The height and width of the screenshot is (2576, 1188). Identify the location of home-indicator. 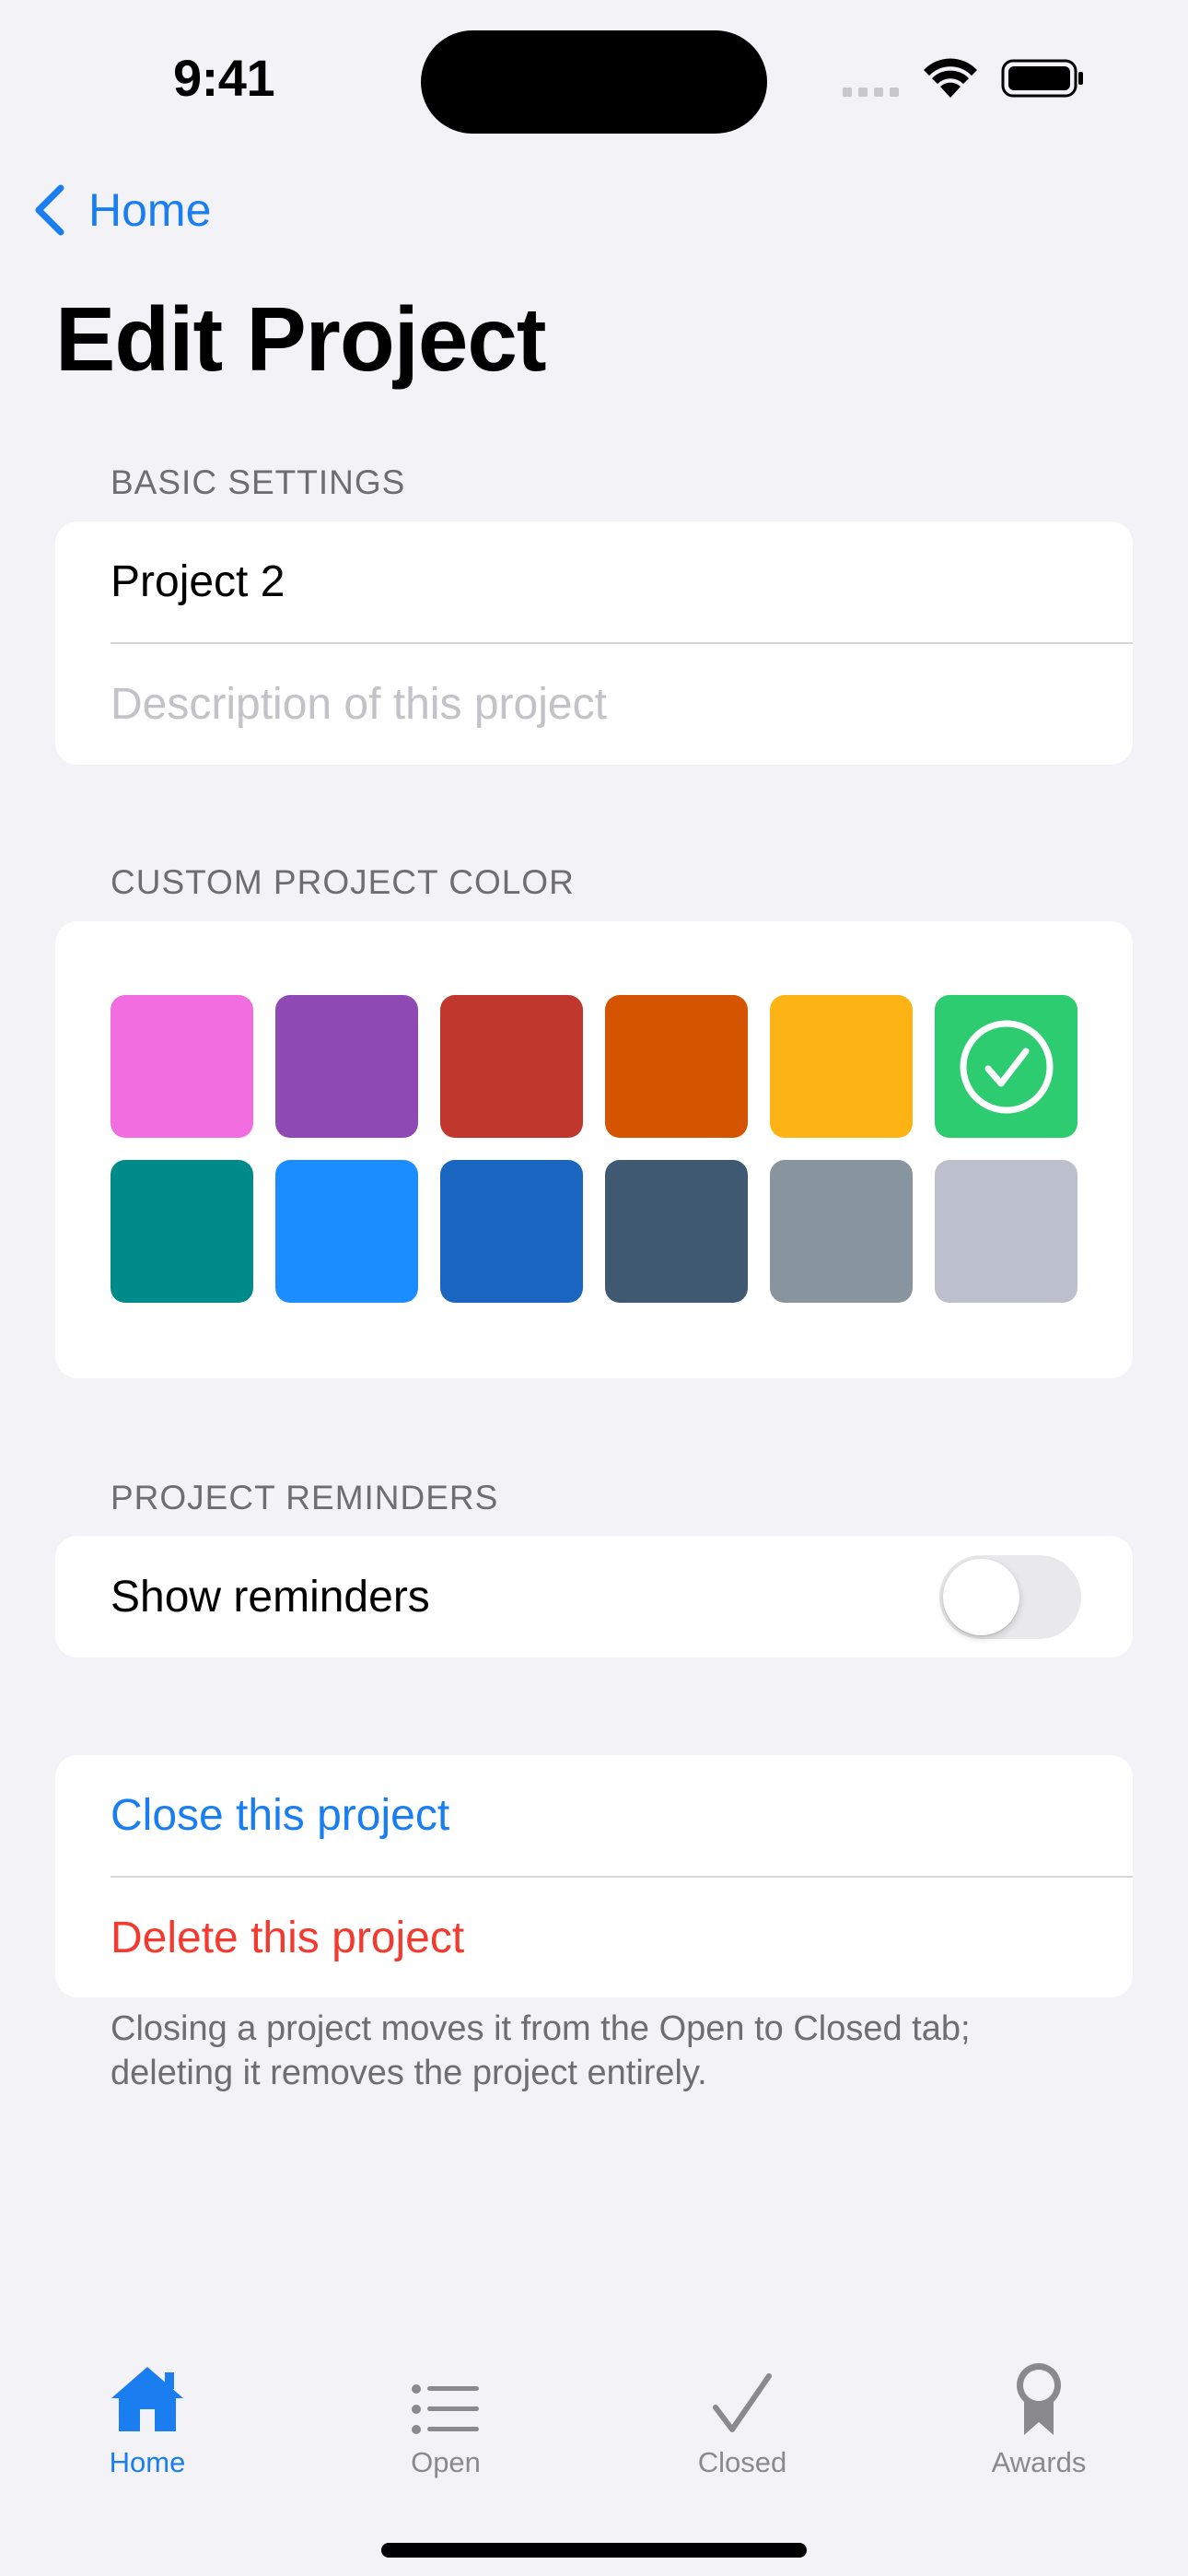
(594, 2550).